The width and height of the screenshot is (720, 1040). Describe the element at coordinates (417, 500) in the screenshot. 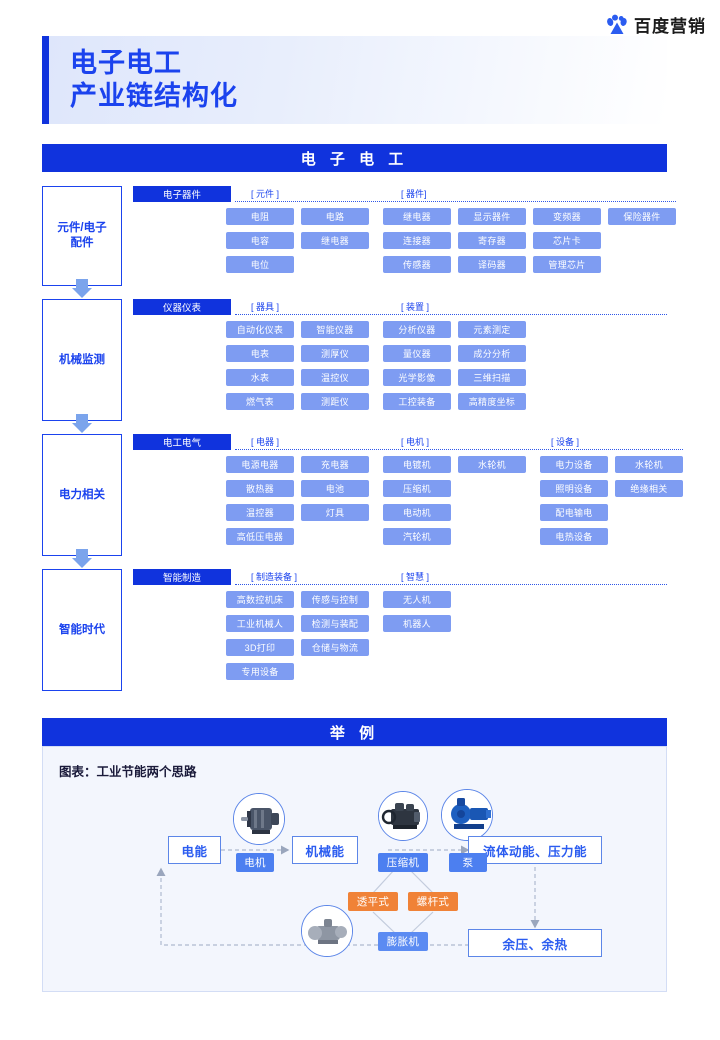

I see `chip-column: 电镀机压缩机电动机汽轮机` at that location.